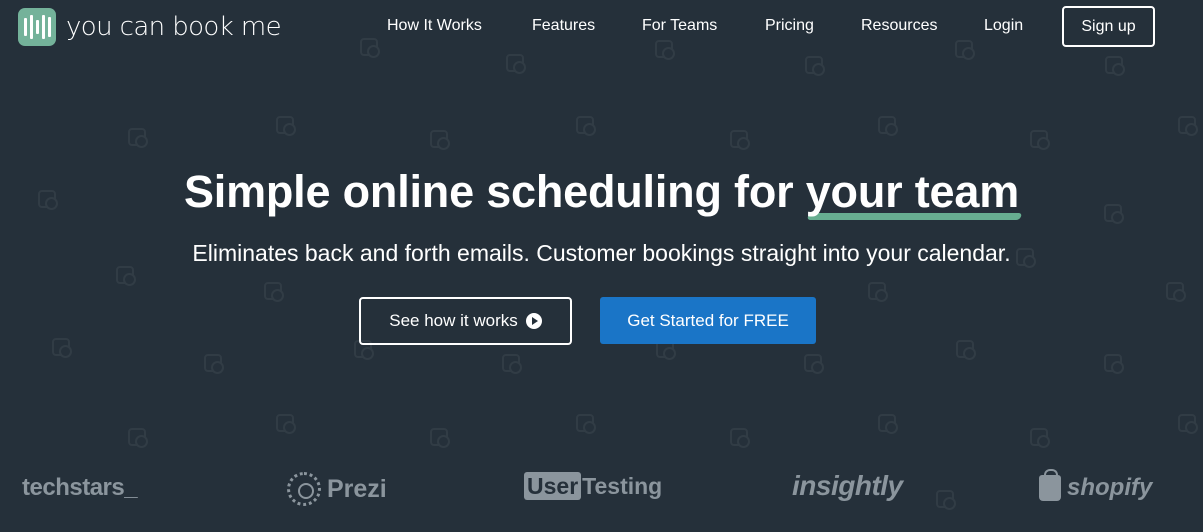 The height and width of the screenshot is (532, 1203). Describe the element at coordinates (789, 26) in the screenshot. I see `nav-pricing: Pricing` at that location.